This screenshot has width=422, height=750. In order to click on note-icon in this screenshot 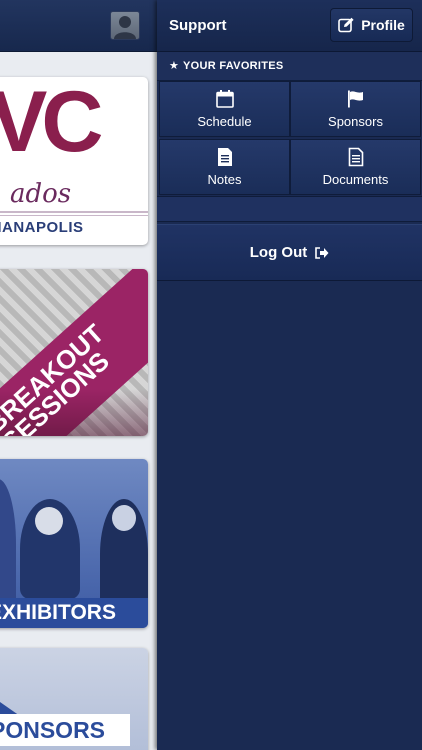, I will do `click(224, 157)`.